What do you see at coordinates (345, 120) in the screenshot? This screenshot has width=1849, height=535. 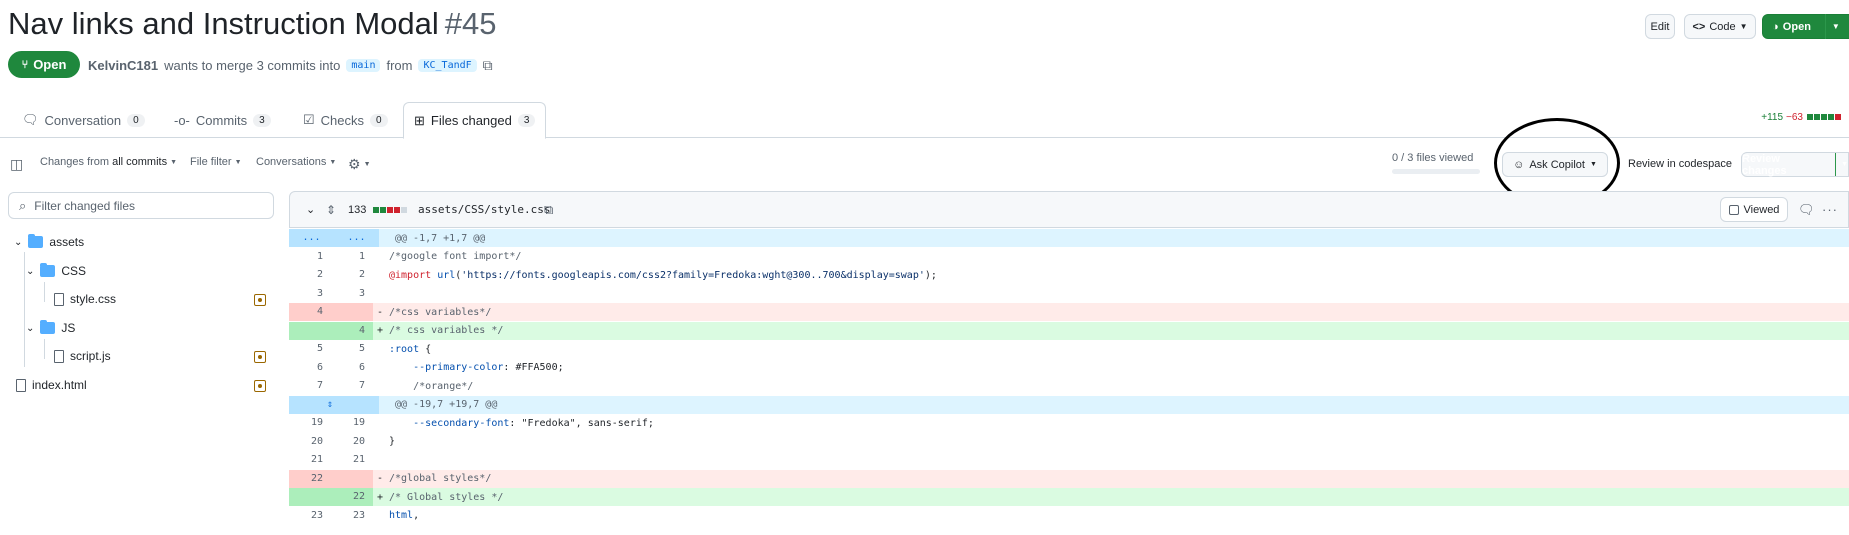 I see `tab-checks: ☑ Checks 0` at bounding box center [345, 120].